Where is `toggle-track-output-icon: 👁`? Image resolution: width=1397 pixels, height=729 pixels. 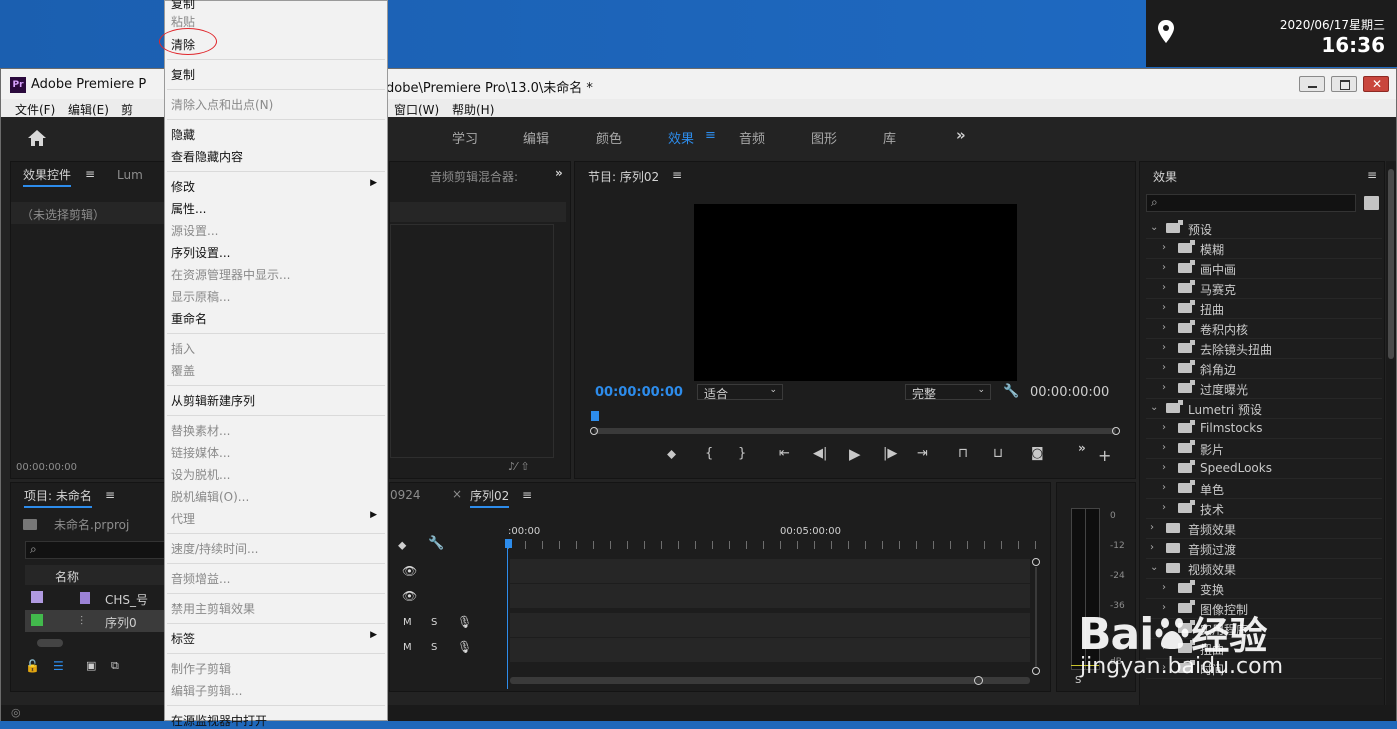
toggle-track-output-icon: 👁 is located at coordinates (409, 571).